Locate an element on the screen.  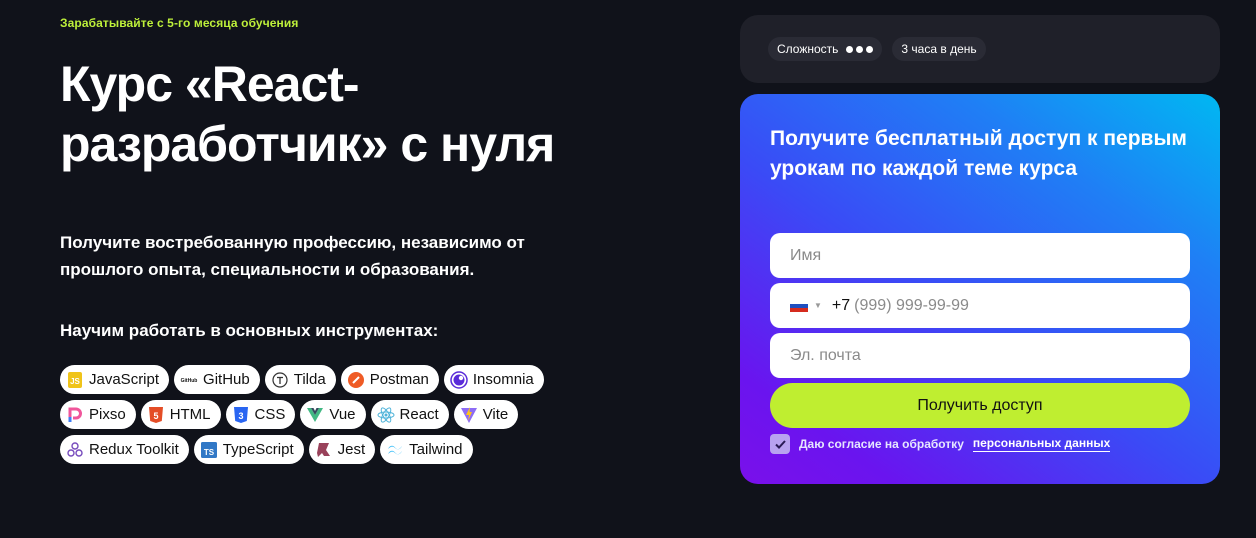
difficulty-dots is located at coordinates (860, 49).